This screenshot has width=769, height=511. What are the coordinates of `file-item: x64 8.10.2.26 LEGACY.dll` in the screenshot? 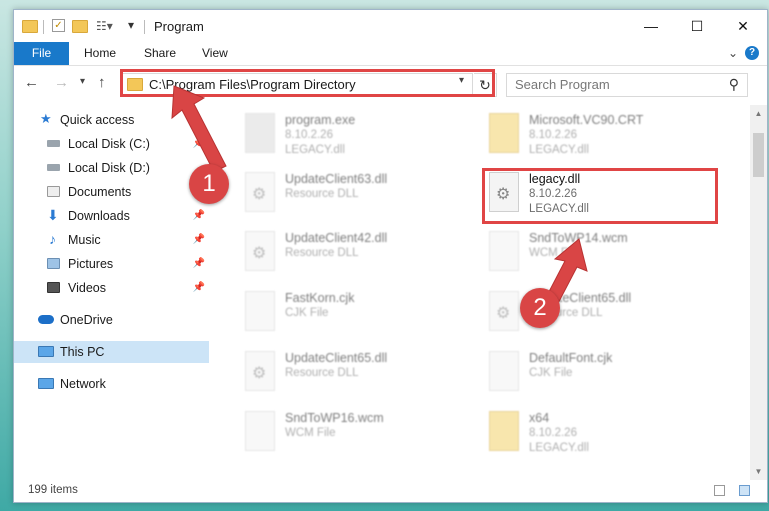 It's located at (603, 436).